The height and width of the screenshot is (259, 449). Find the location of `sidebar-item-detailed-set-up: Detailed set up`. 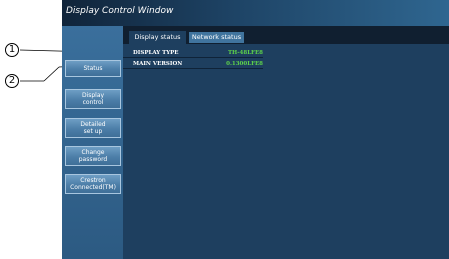

sidebar-item-detailed-set-up: Detailed set up is located at coordinates (93, 128).